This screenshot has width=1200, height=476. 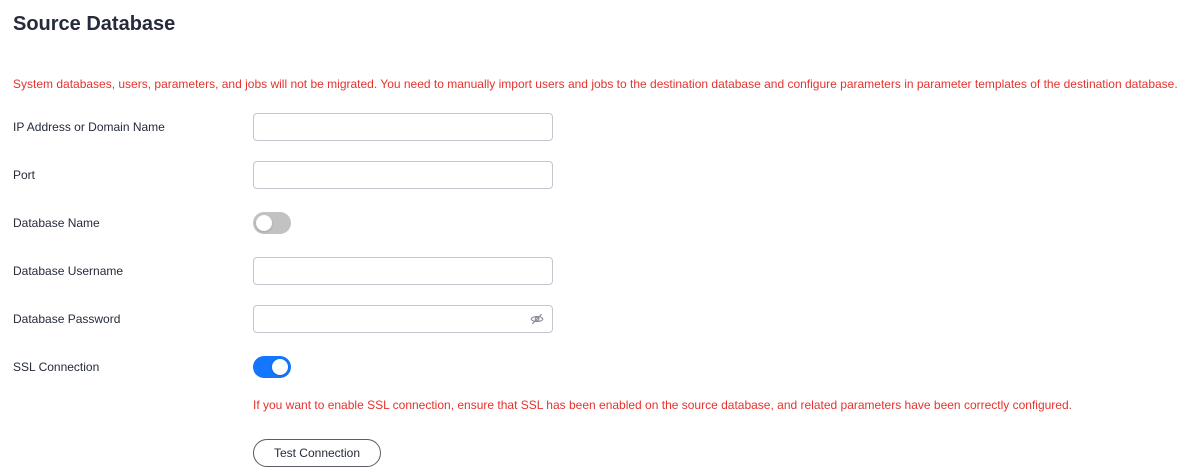 I want to click on ip-address-input, so click(x=403, y=127).